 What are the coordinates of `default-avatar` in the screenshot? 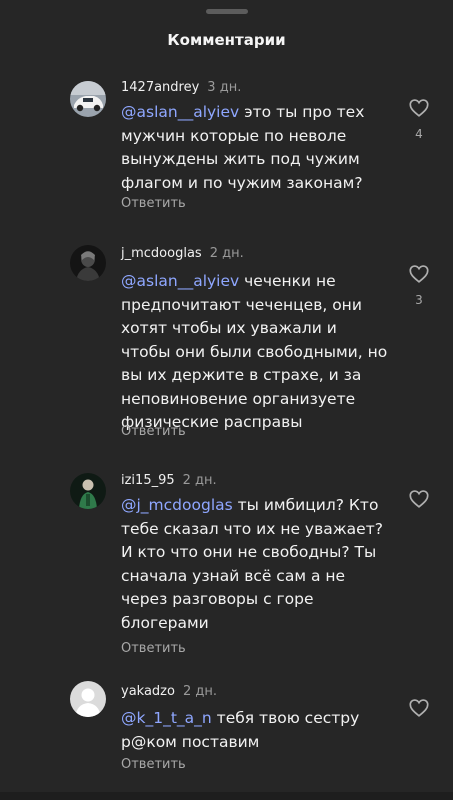 It's located at (88, 699).